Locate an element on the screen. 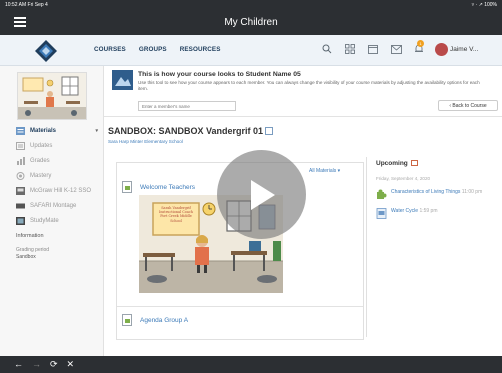  puzzle-icon is located at coordinates (382, 194).